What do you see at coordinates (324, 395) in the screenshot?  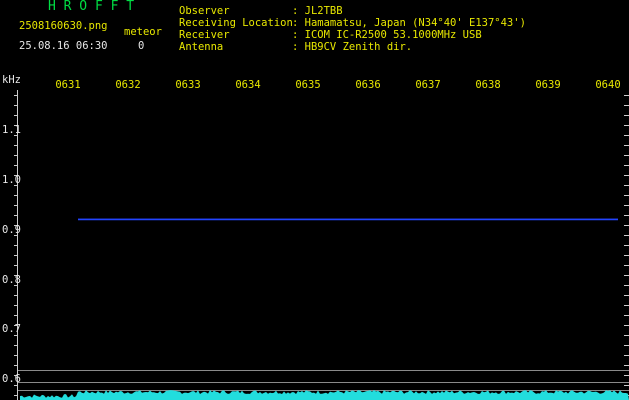 I see `noise-floor` at bounding box center [324, 395].